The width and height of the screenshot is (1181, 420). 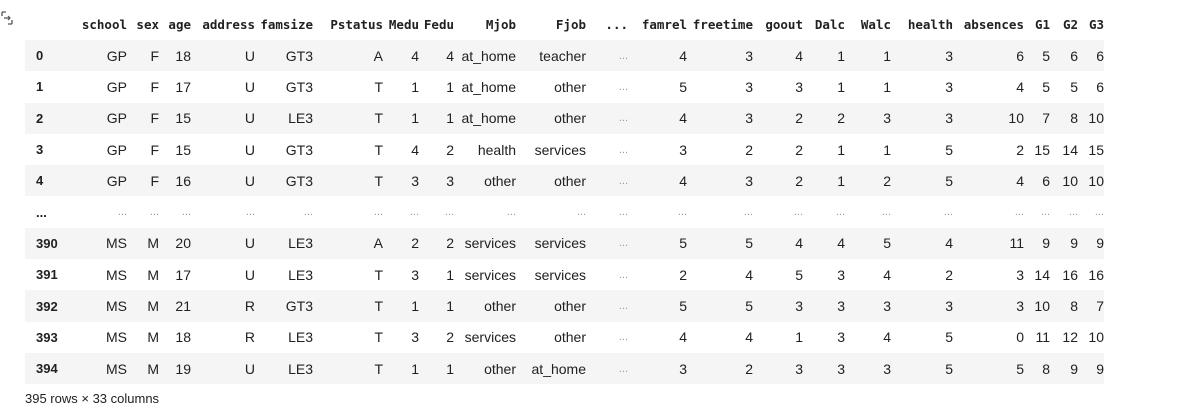 I want to click on row-index: 392, so click(x=47, y=306).